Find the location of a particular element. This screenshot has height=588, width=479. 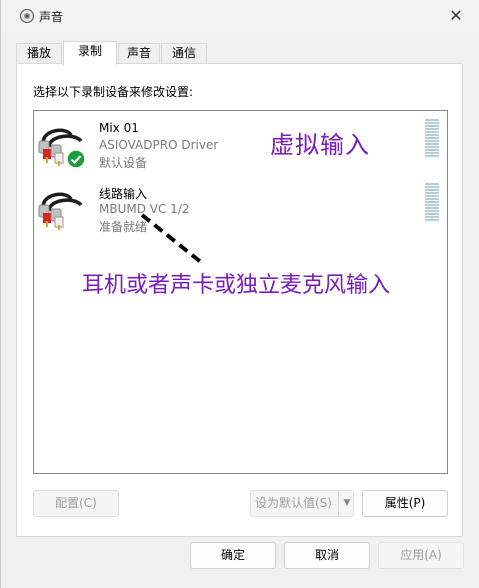

device-name: Mix 01 is located at coordinates (119, 128).